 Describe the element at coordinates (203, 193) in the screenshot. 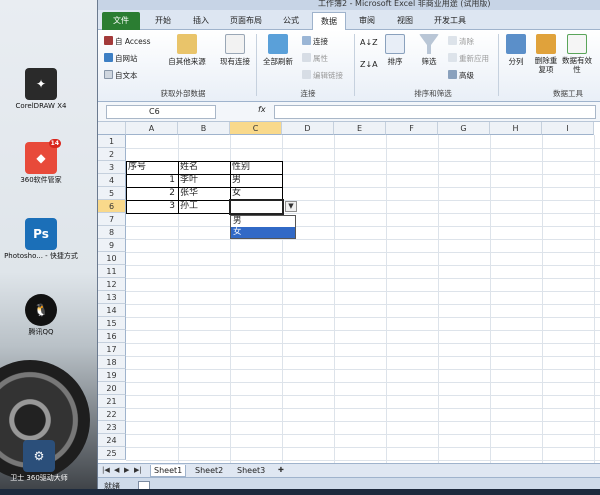

I see `table-cell-name: 张华` at that location.